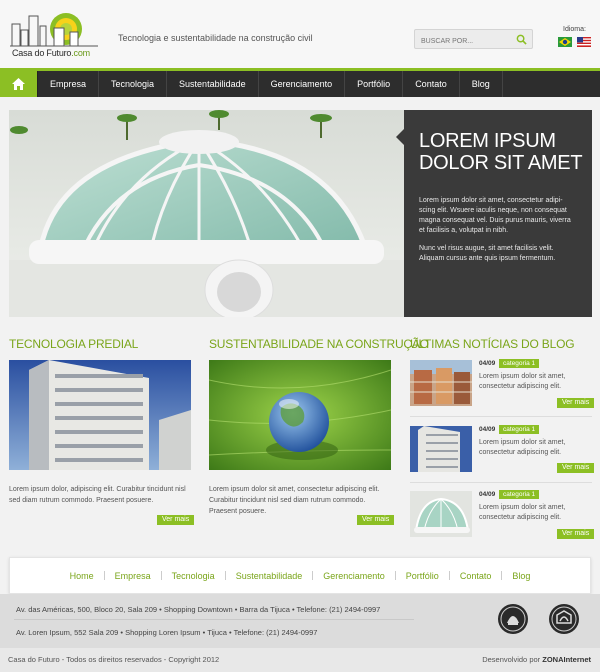 Image resolution: width=600 pixels, height=672 pixels. I want to click on home-icon, so click(18, 84).